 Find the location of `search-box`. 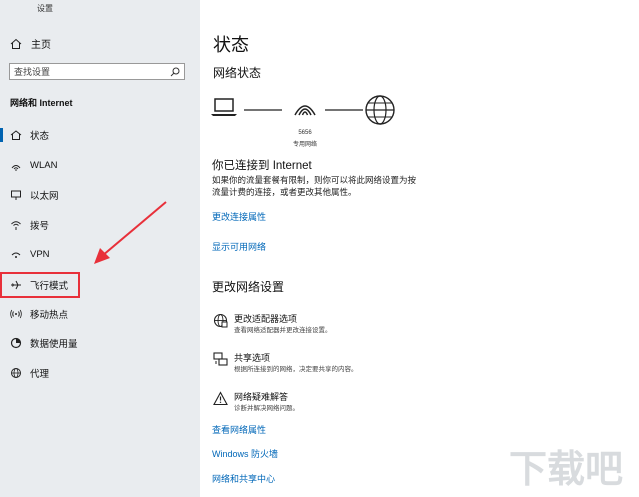

search-box is located at coordinates (97, 71).